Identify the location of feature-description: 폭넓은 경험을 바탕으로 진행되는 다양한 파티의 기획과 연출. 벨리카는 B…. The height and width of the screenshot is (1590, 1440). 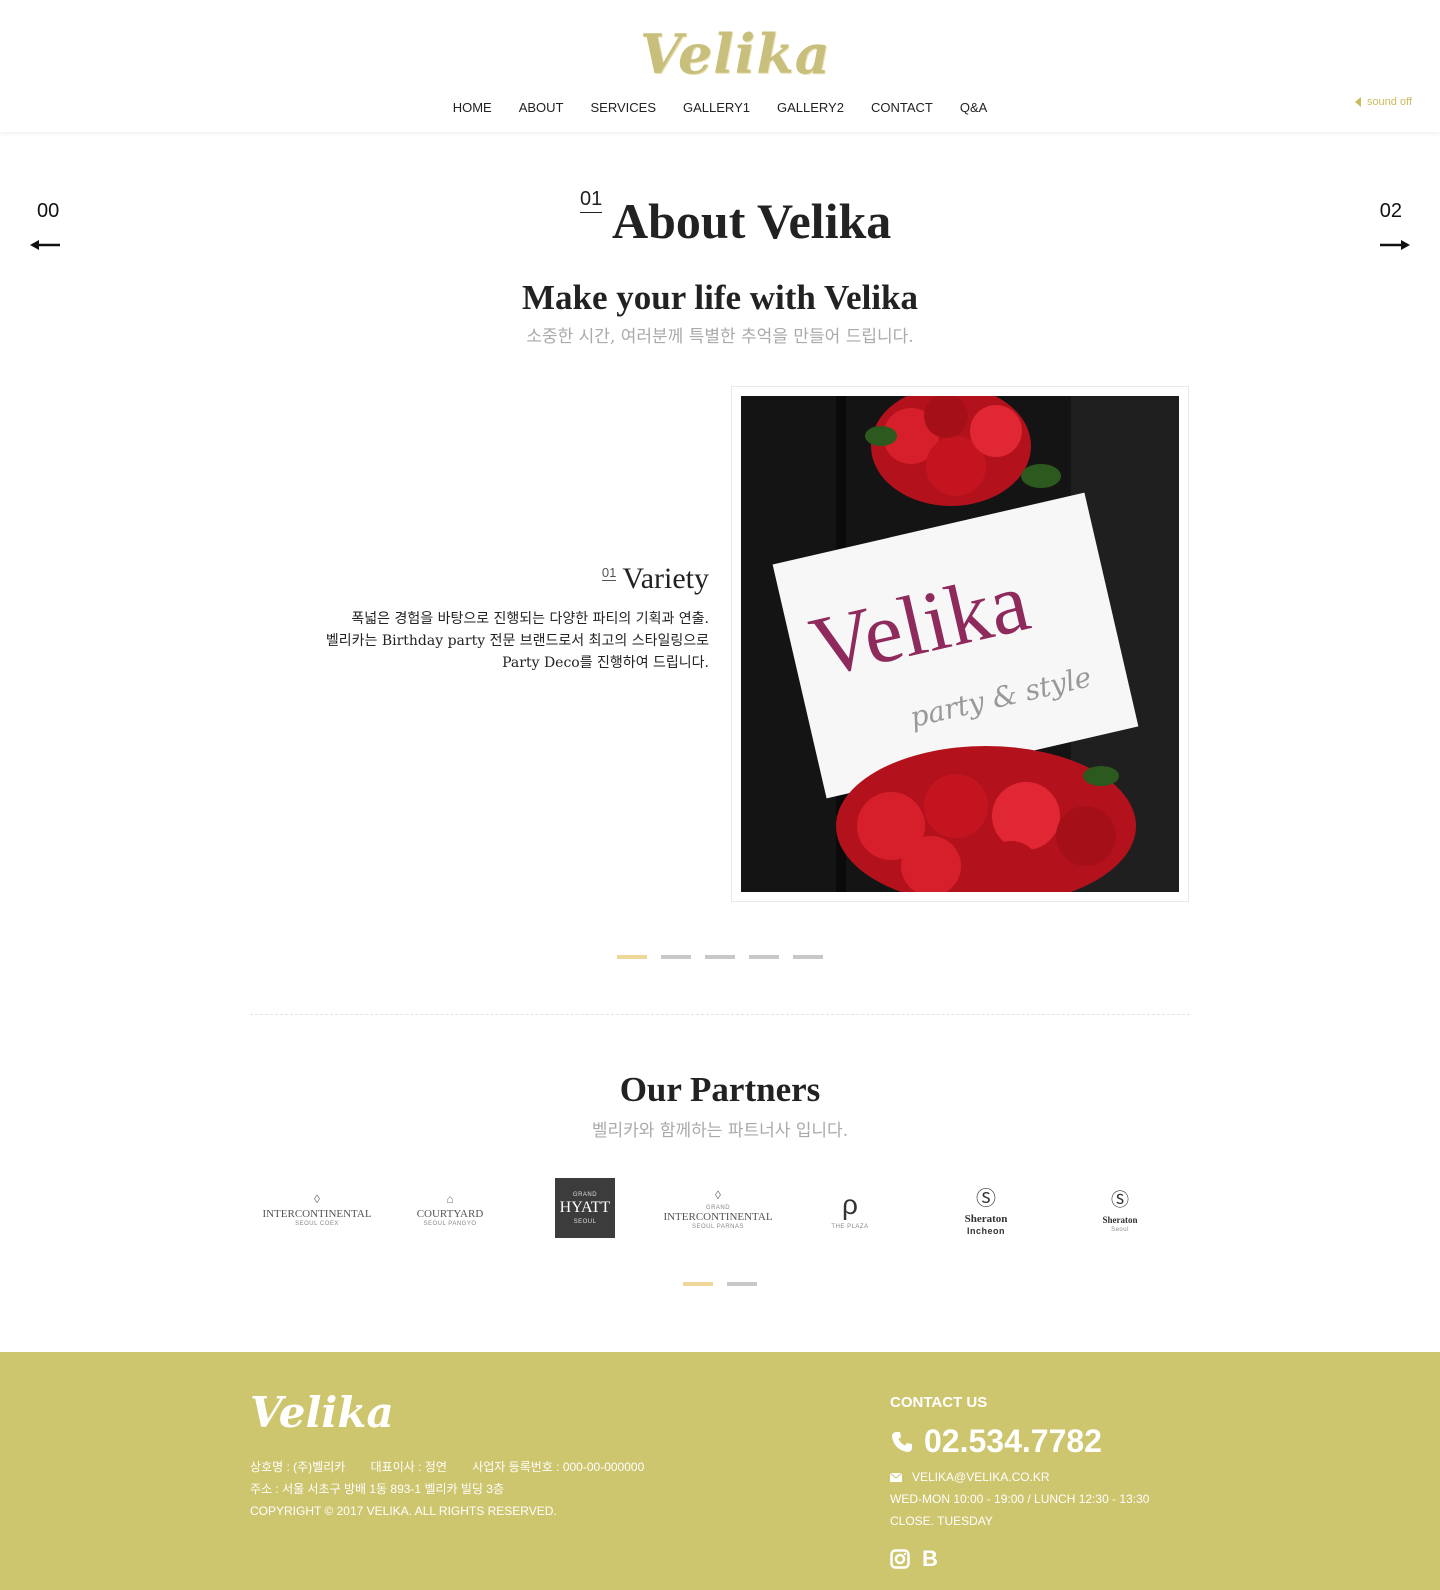
(499, 641).